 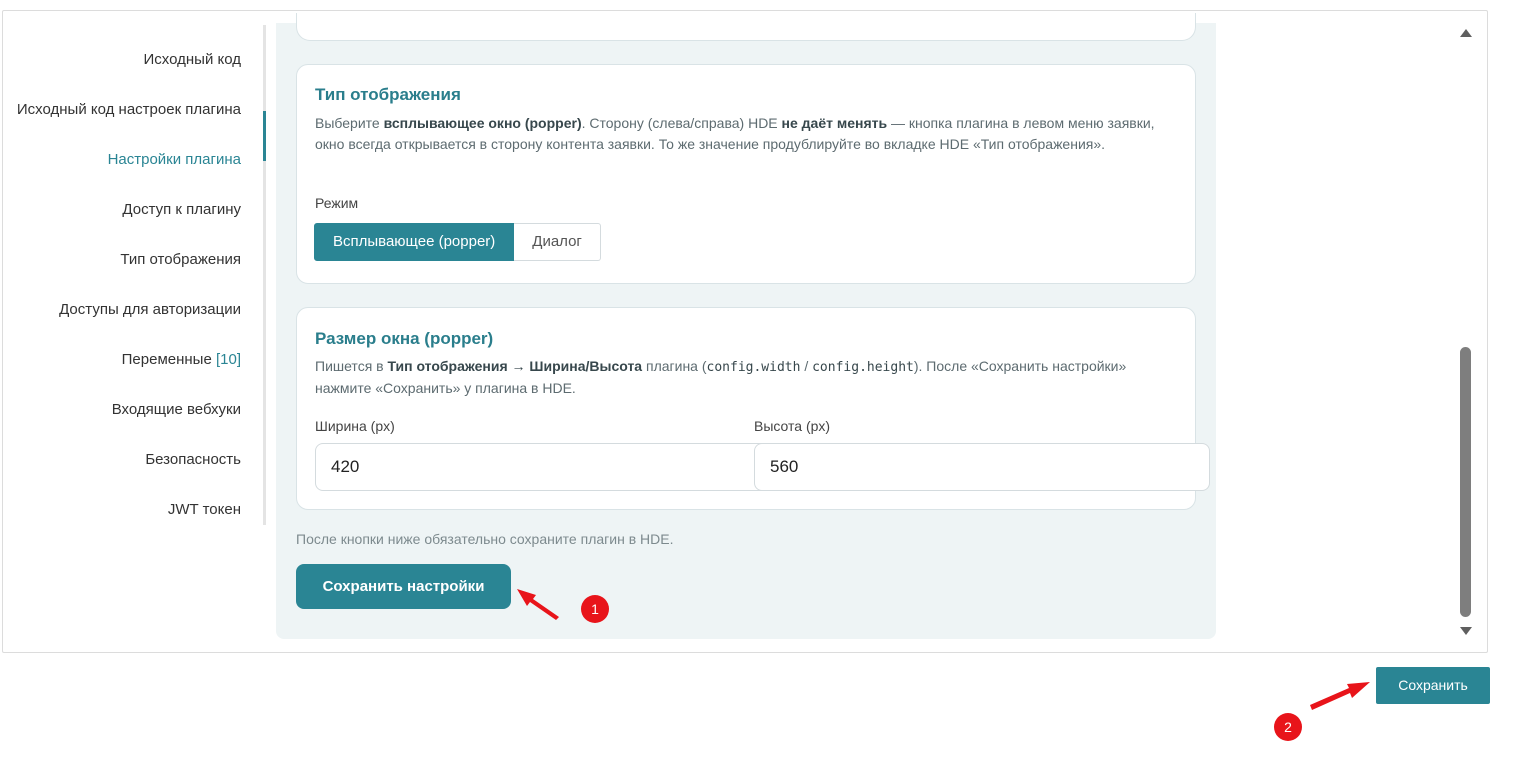 I want to click on variables-count-badge: [10], so click(x=228, y=359).